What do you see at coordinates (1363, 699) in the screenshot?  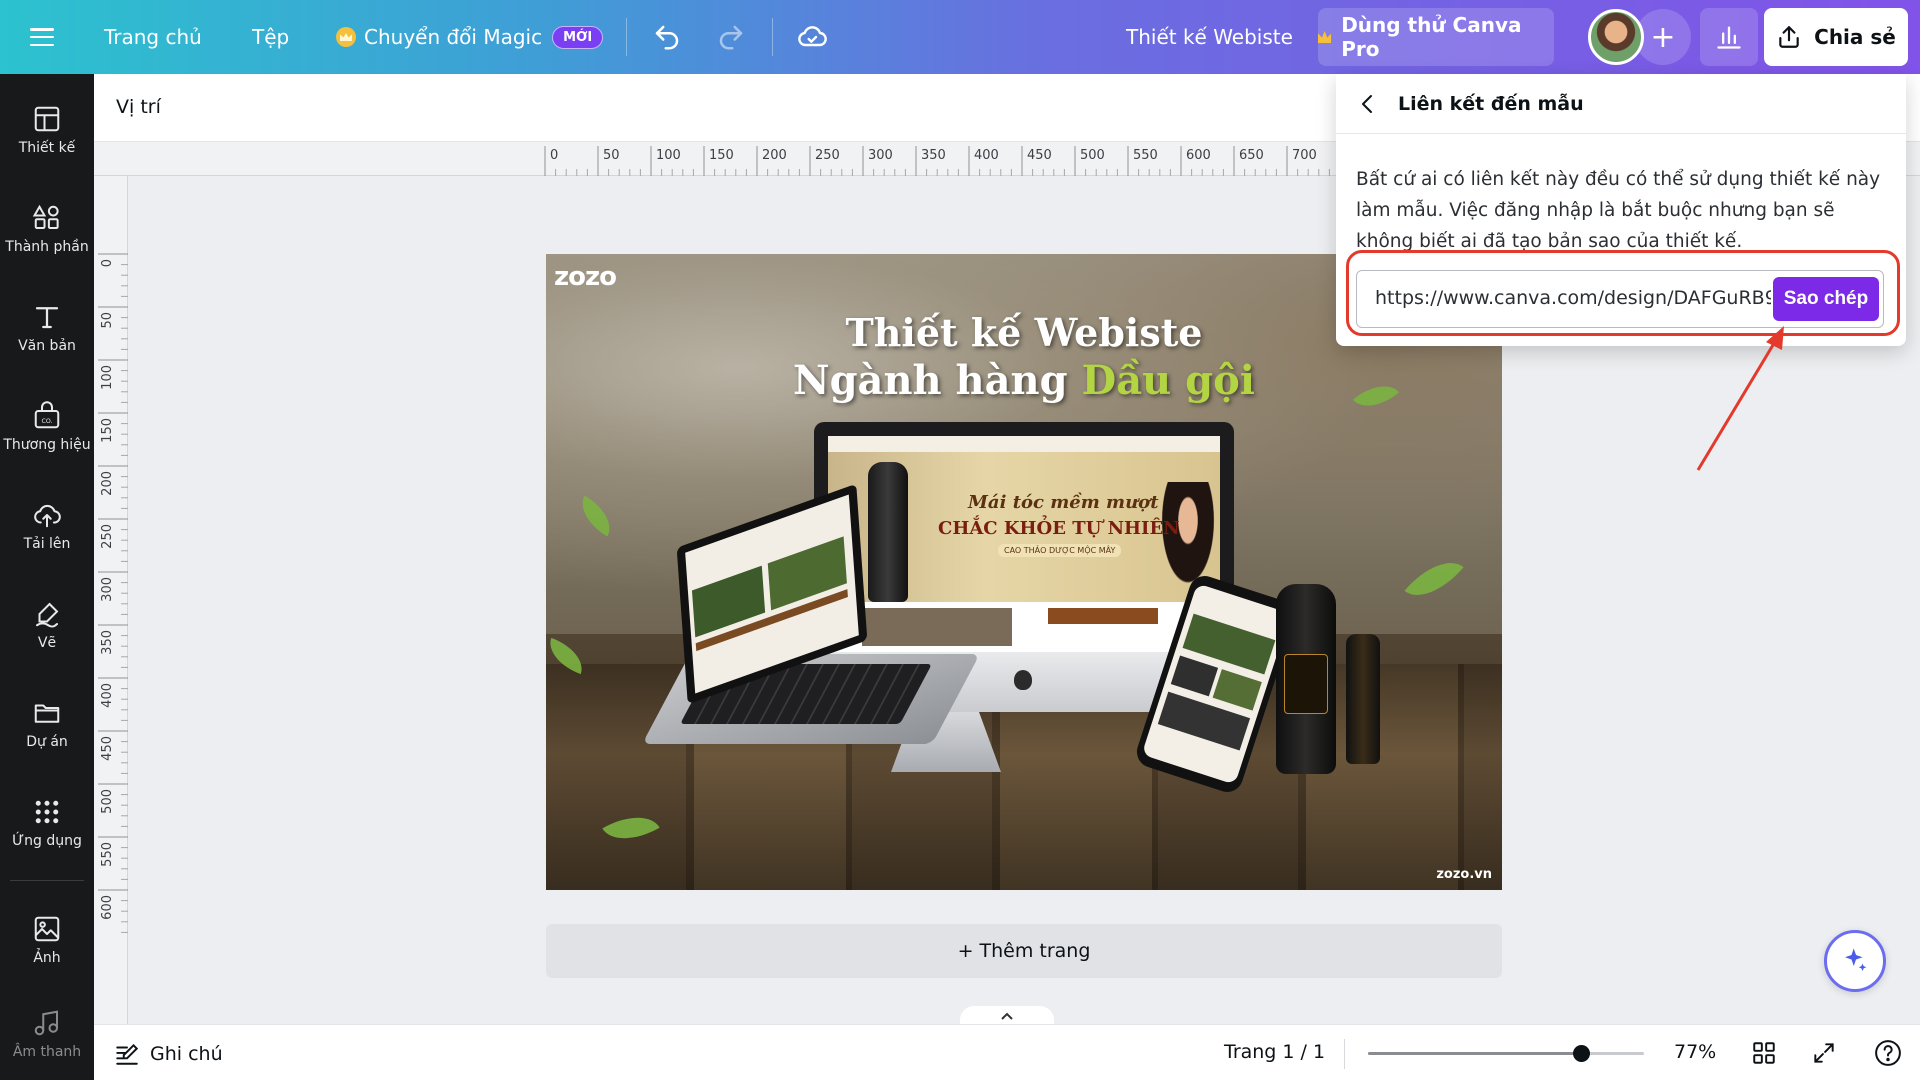 I see `spray-bottle` at bounding box center [1363, 699].